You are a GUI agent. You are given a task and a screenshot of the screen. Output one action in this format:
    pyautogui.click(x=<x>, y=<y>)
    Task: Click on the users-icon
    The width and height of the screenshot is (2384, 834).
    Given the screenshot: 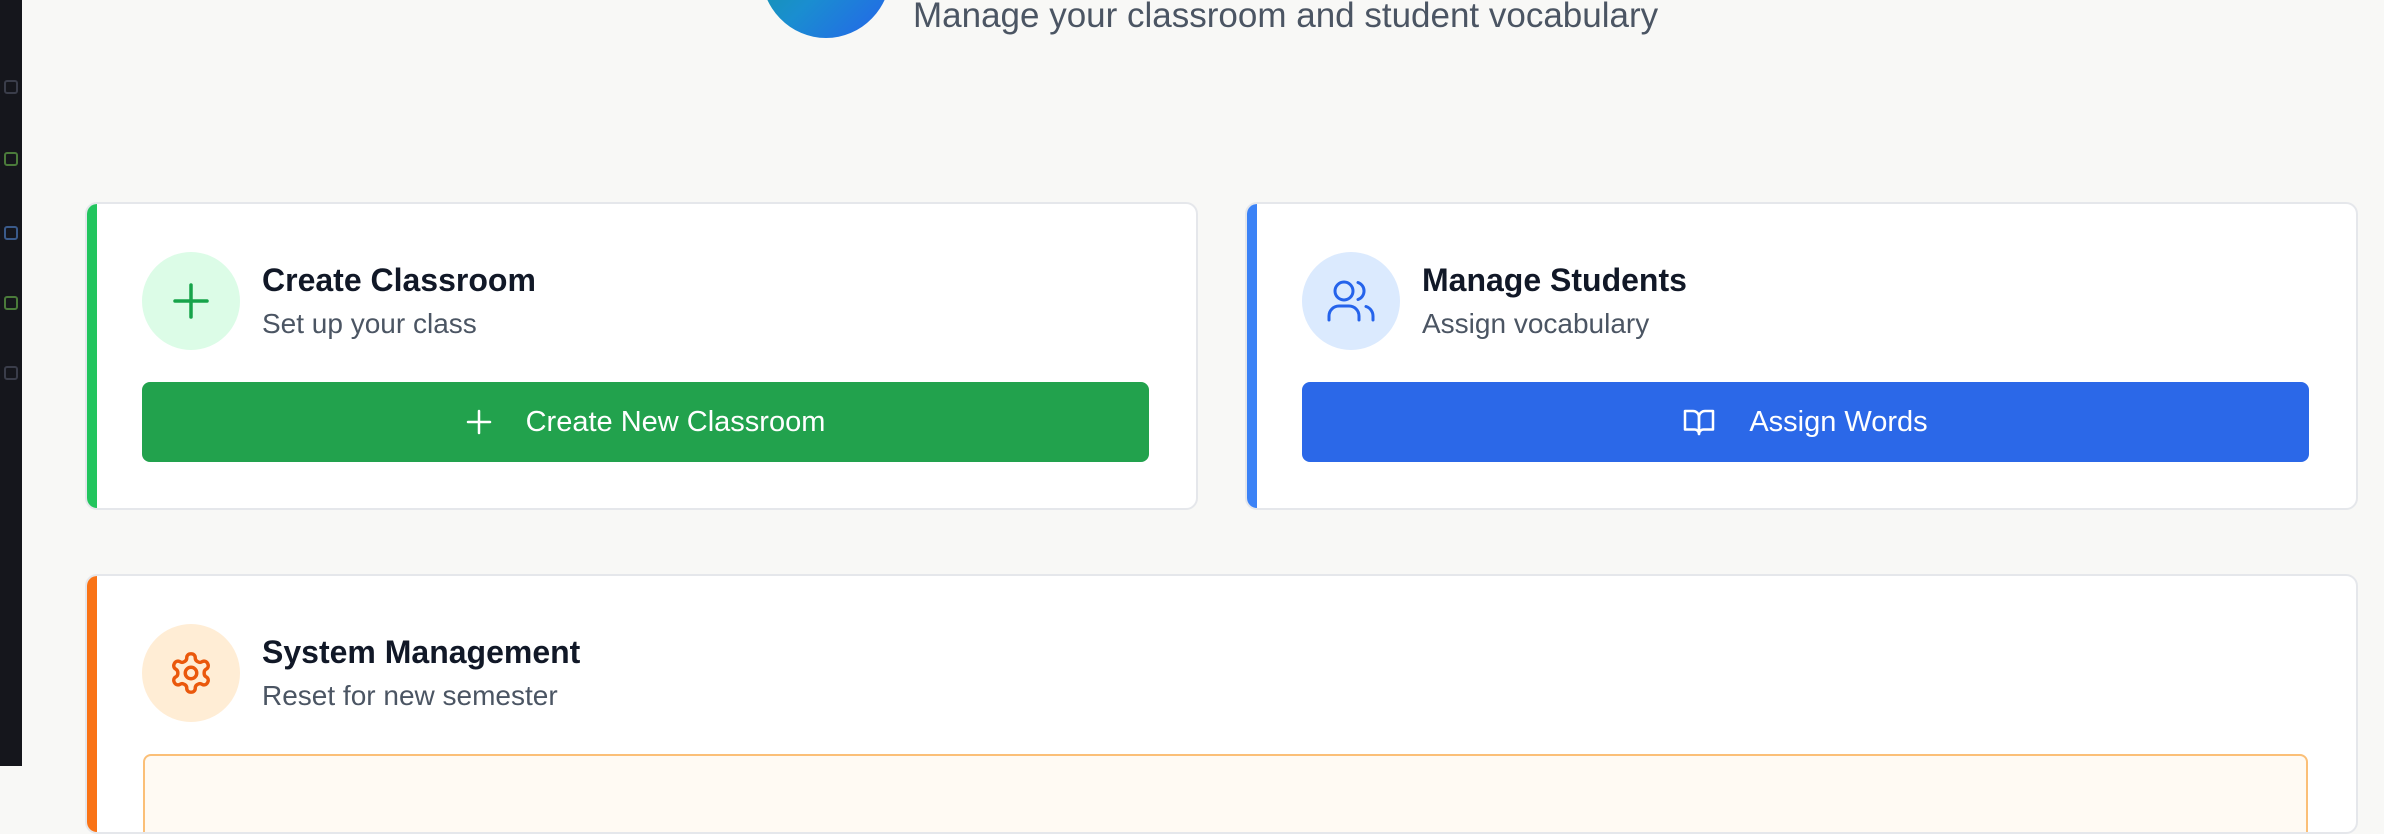 What is the action you would take?
    pyautogui.click(x=1351, y=301)
    